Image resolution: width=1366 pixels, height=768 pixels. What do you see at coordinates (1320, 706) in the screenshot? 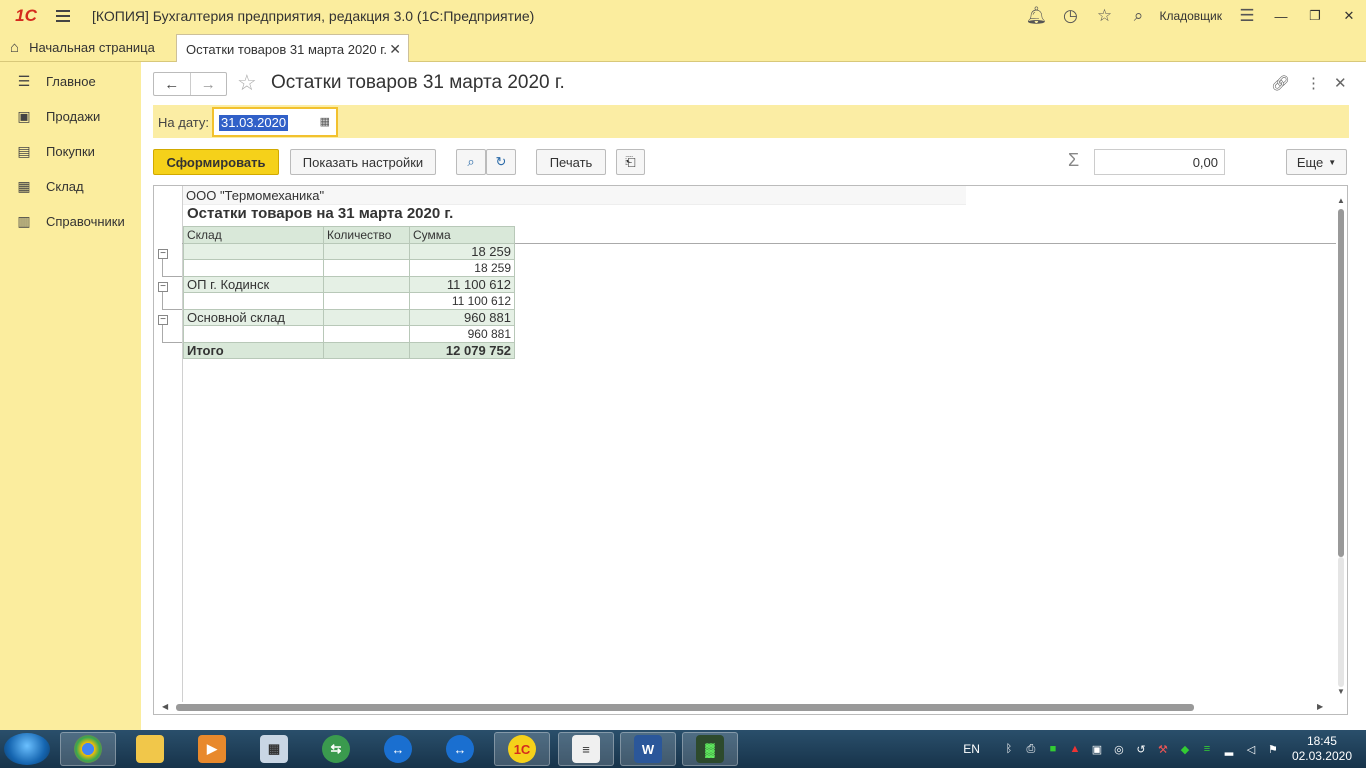
I see `scroll-right-icon: ▶` at bounding box center [1320, 706].